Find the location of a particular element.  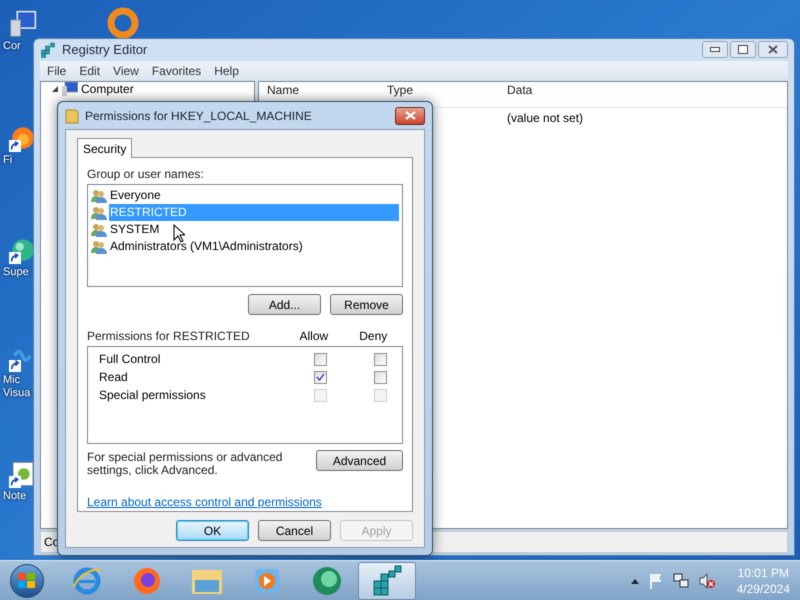

minimize-icon is located at coordinates (715, 49).